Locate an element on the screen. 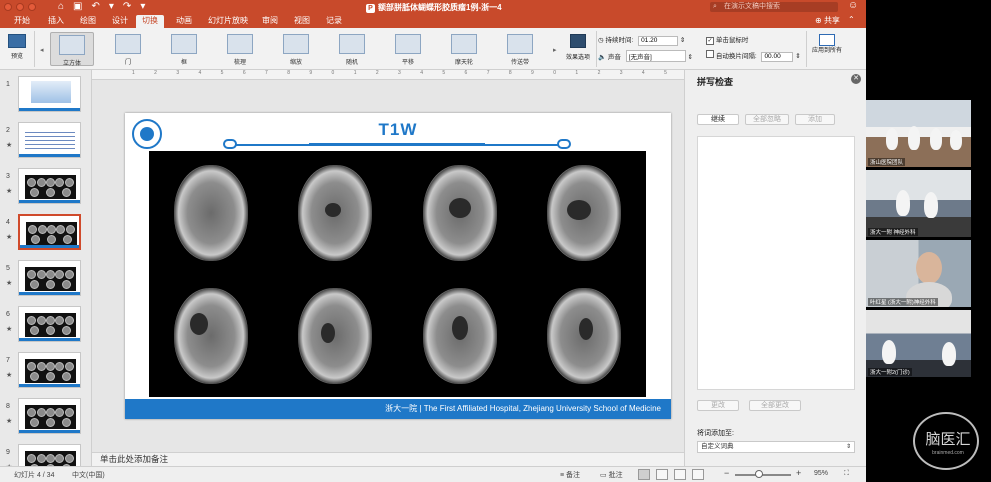 The height and width of the screenshot is (482, 991). sound-icon: 🔈 is located at coordinates (602, 57).